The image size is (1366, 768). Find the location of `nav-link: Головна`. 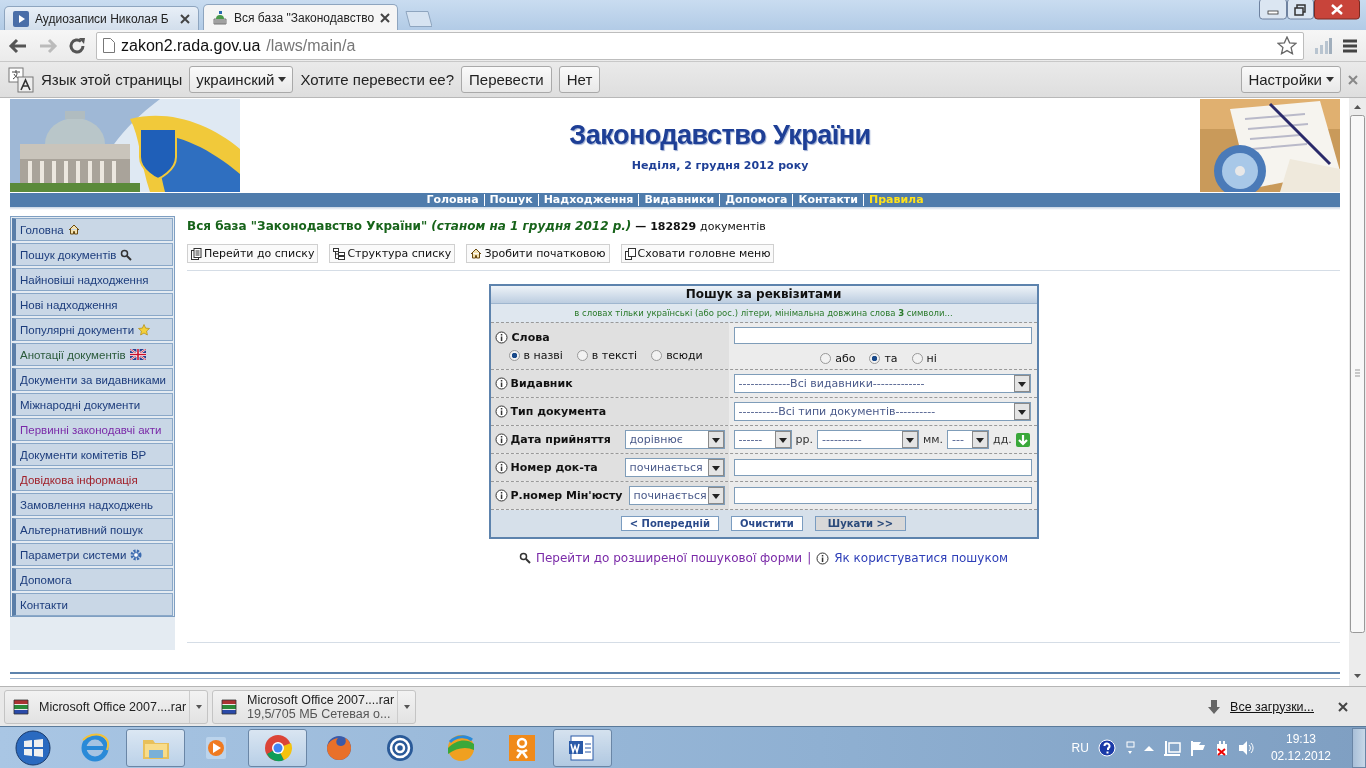

nav-link: Головна is located at coordinates (452, 200).